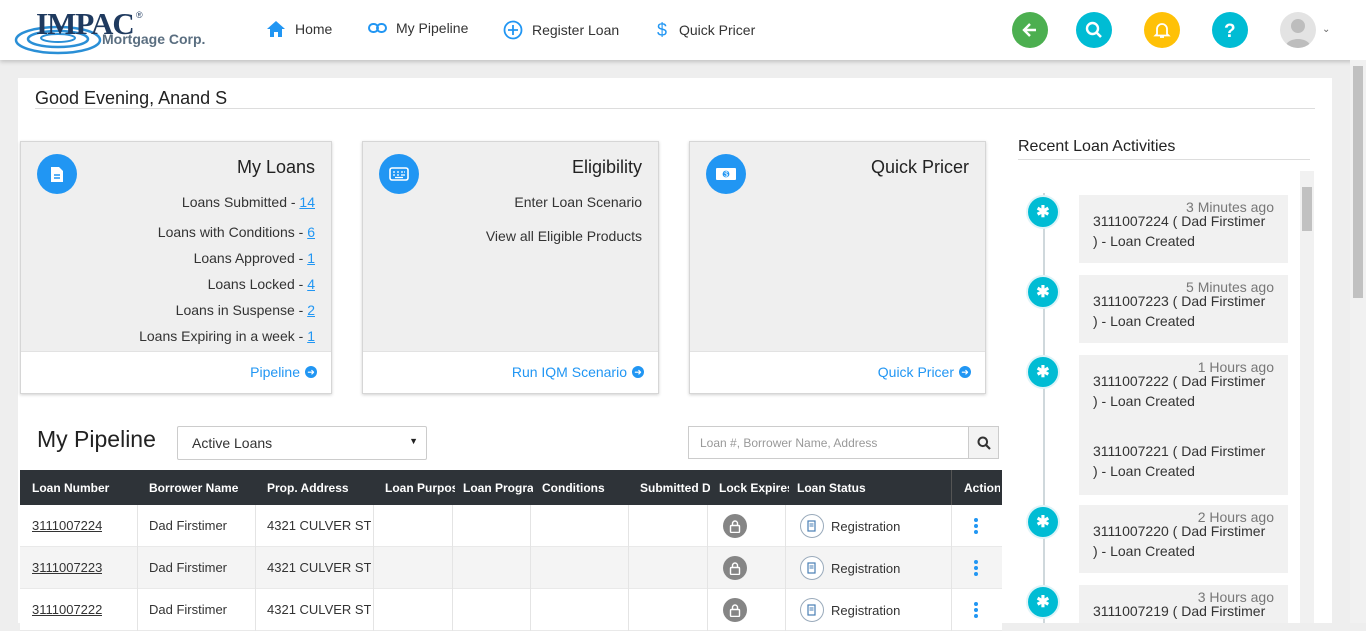 The image size is (1366, 631). Describe the element at coordinates (311, 232) in the screenshot. I see `loans-conditions-link: 6` at that location.